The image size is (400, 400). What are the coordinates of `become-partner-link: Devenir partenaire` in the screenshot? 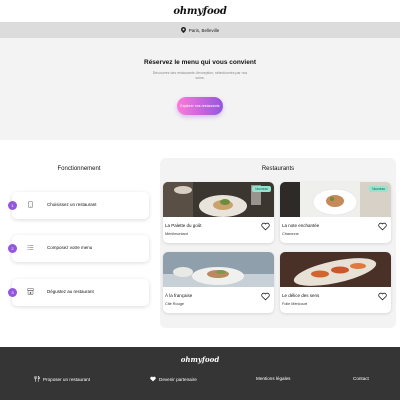 It's located at (173, 379).